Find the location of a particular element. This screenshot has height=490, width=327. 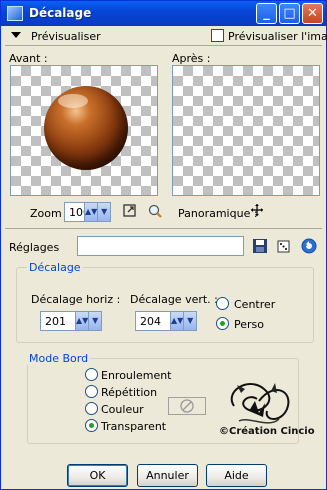

settings-label: Réglages is located at coordinates (34, 247).